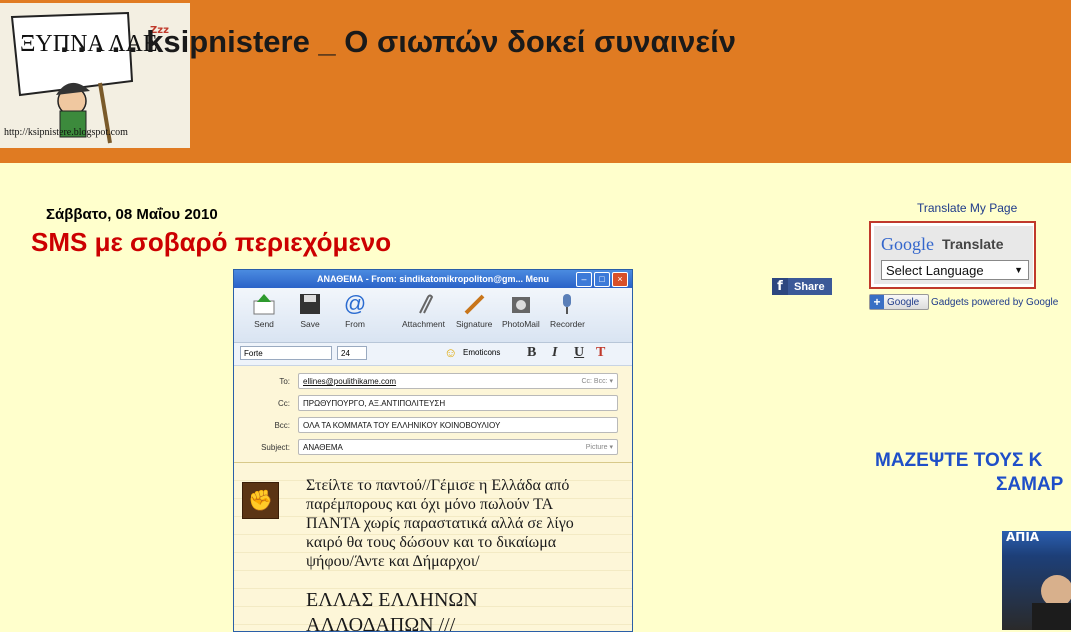  What do you see at coordinates (567, 304) in the screenshot?
I see `microphone-icon` at bounding box center [567, 304].